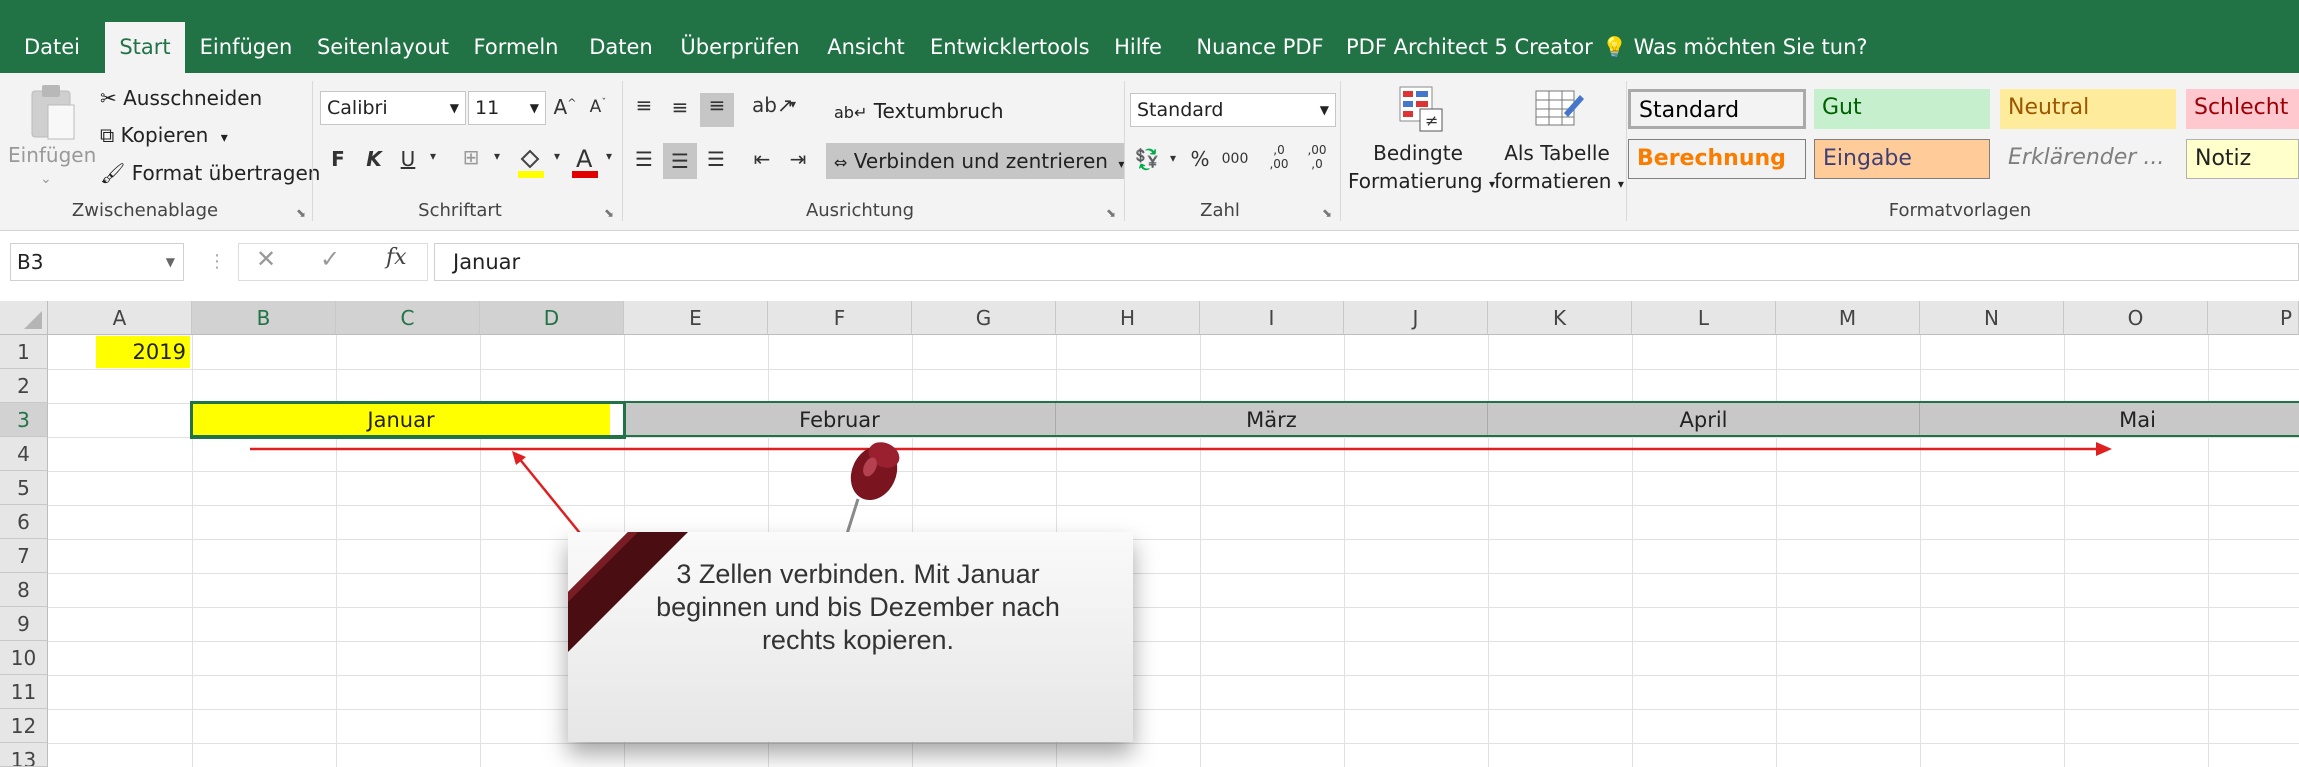  I want to click on format-painter-button: 🖌 Format übertragen, so click(210, 173).